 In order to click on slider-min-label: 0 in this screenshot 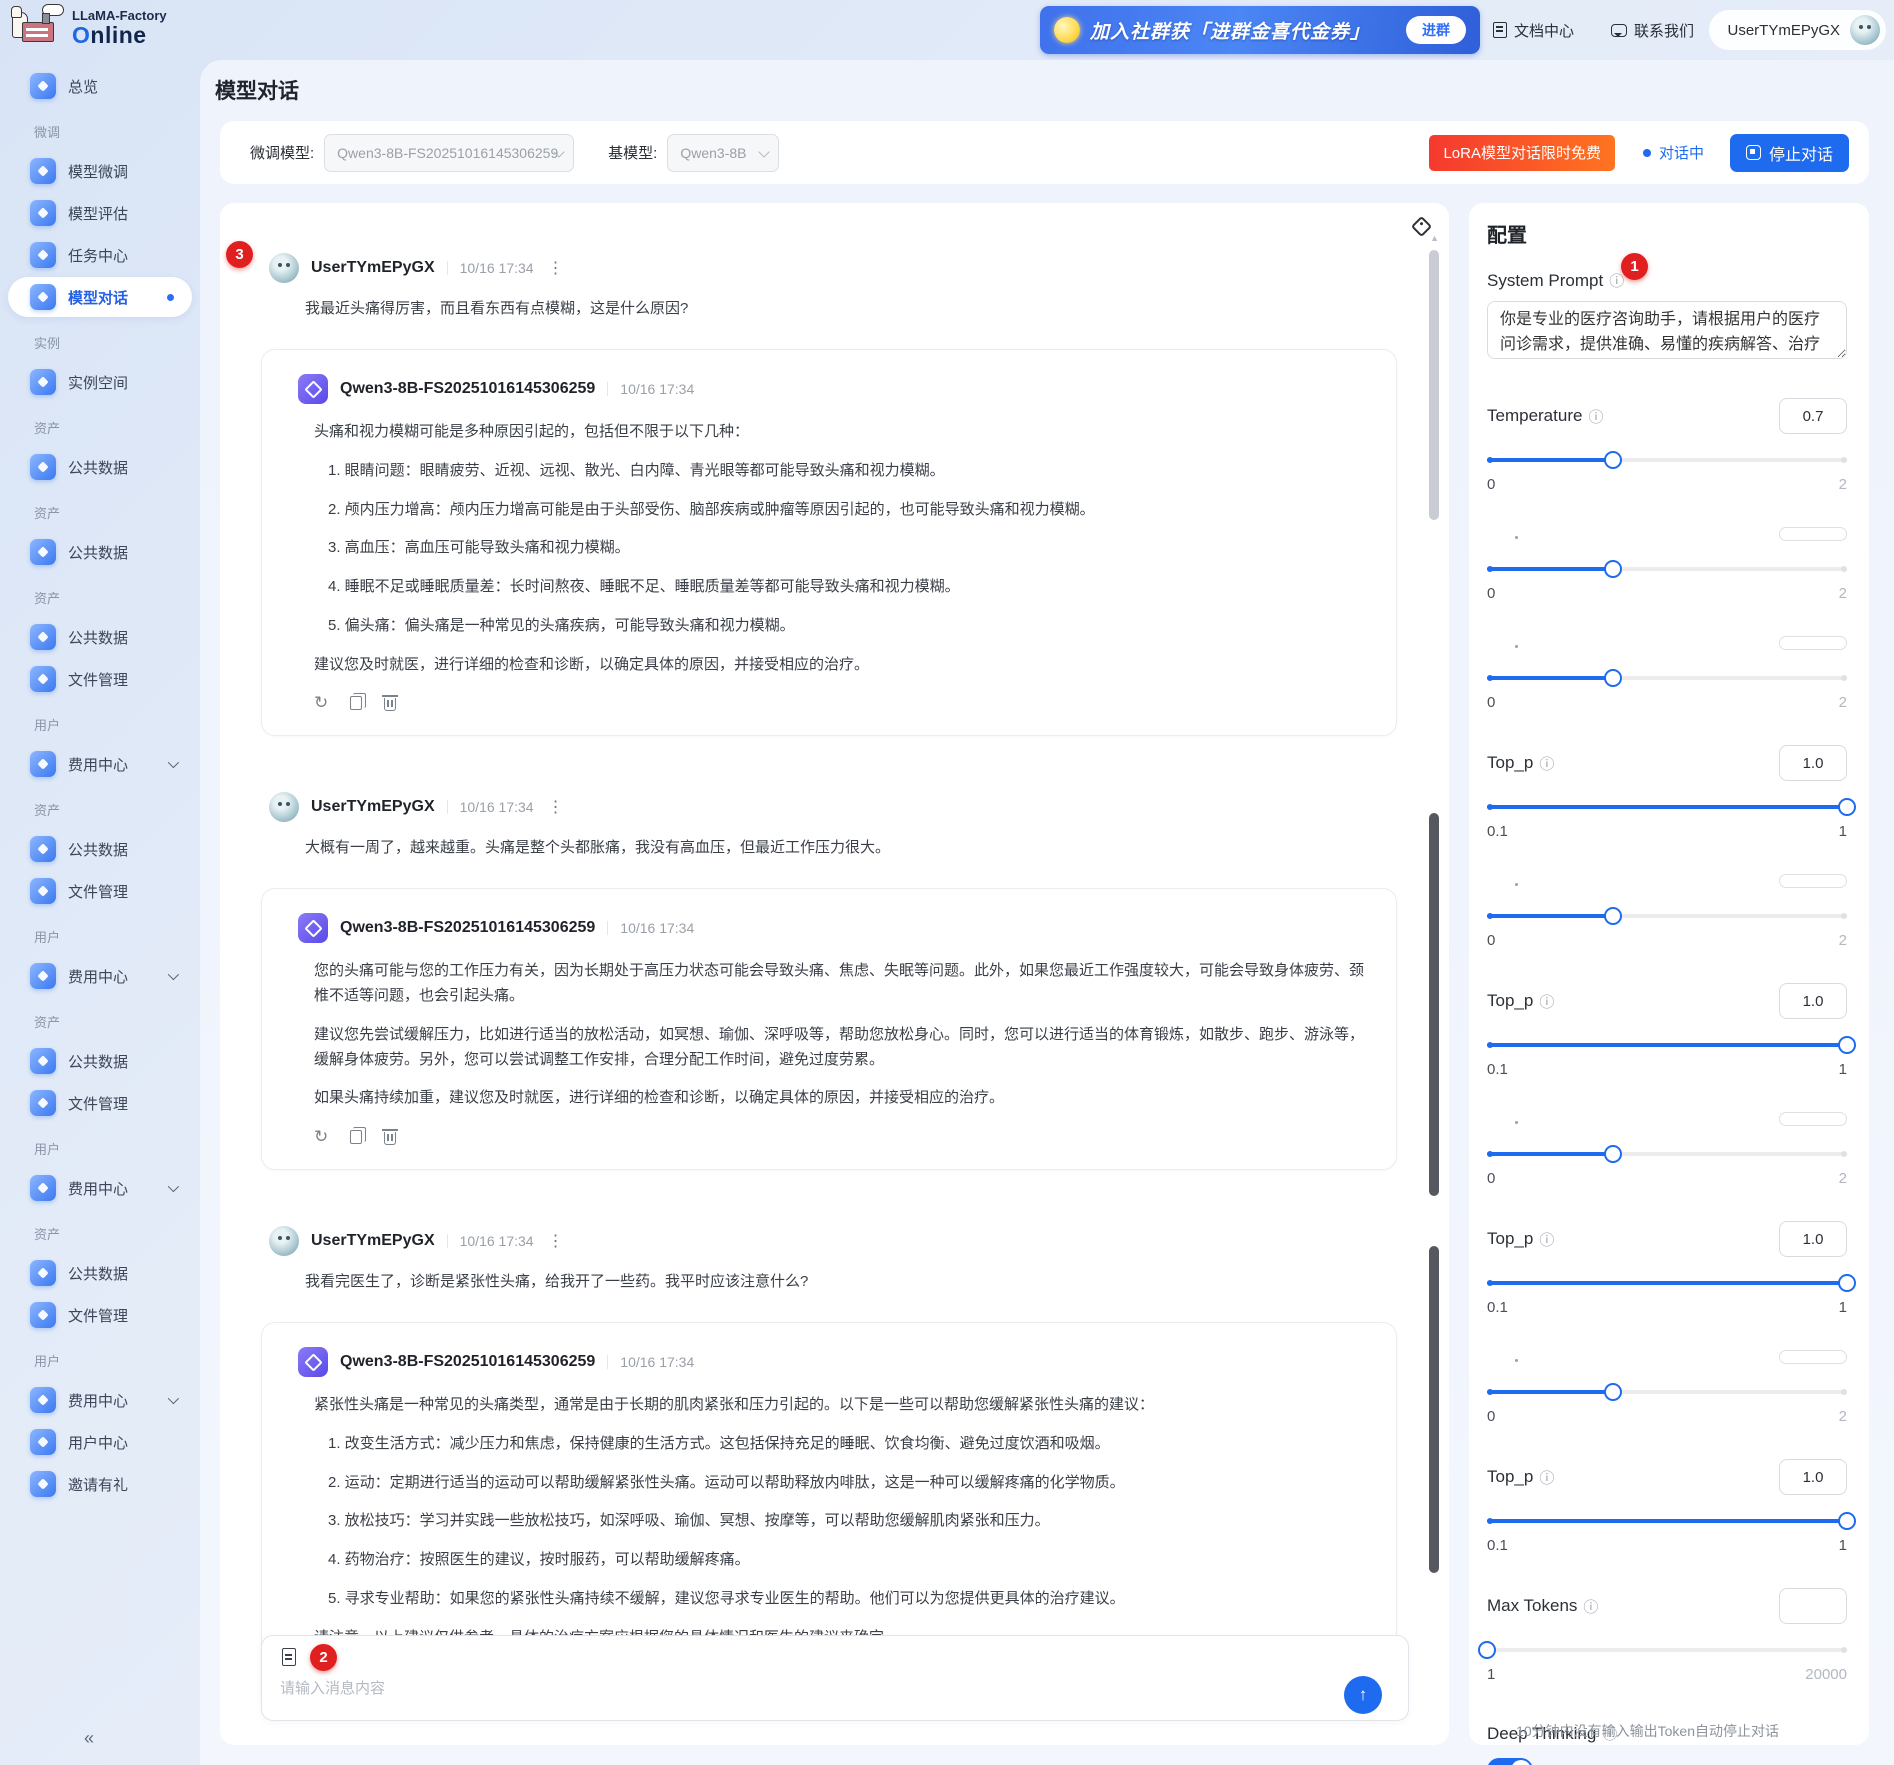, I will do `click(1491, 702)`.